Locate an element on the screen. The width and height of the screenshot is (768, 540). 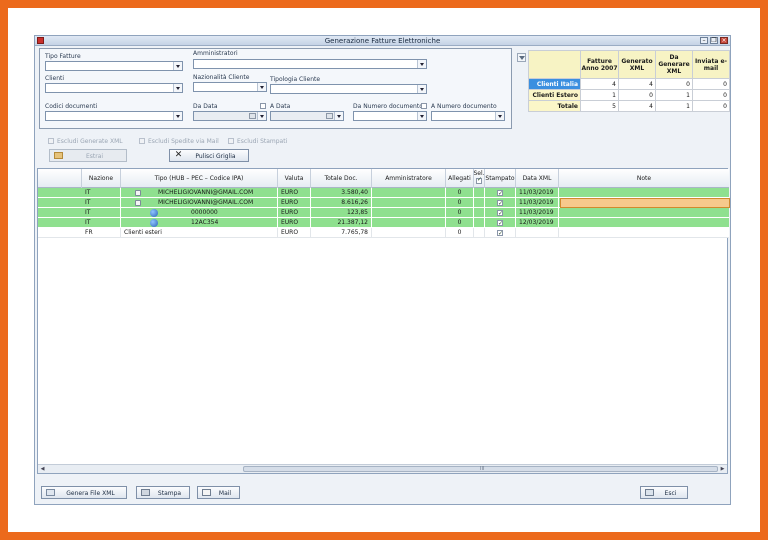
escludi-mail-checkbox is located at coordinates (142, 141).